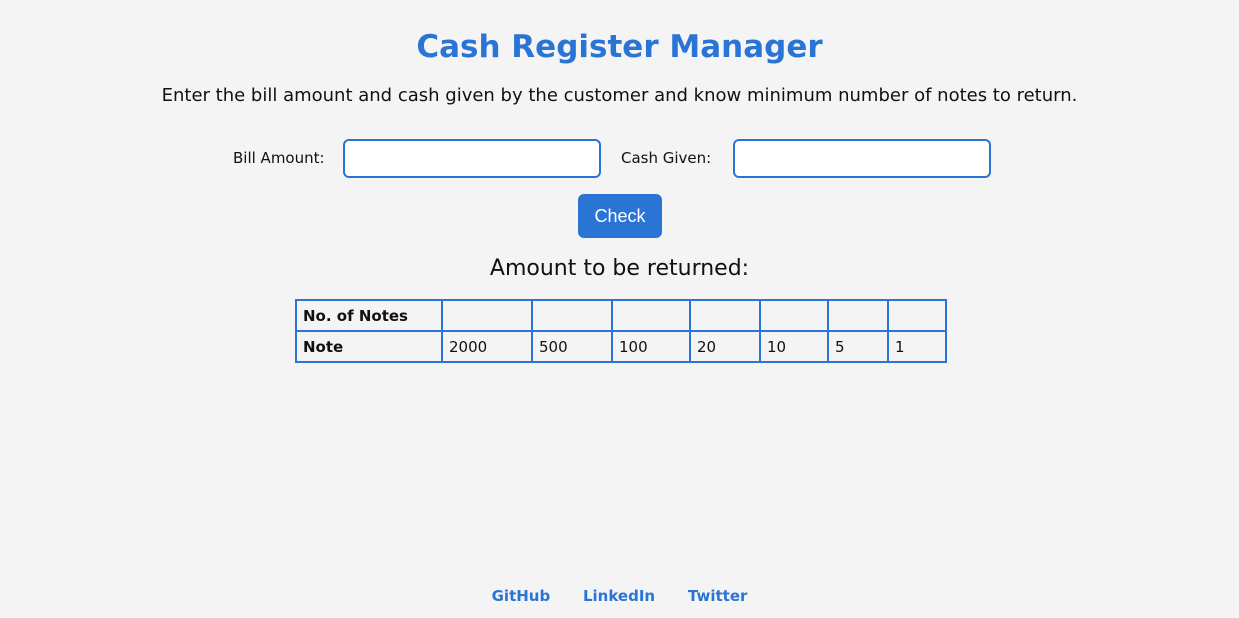 The image size is (1239, 618). I want to click on cash-given-input, so click(862, 158).